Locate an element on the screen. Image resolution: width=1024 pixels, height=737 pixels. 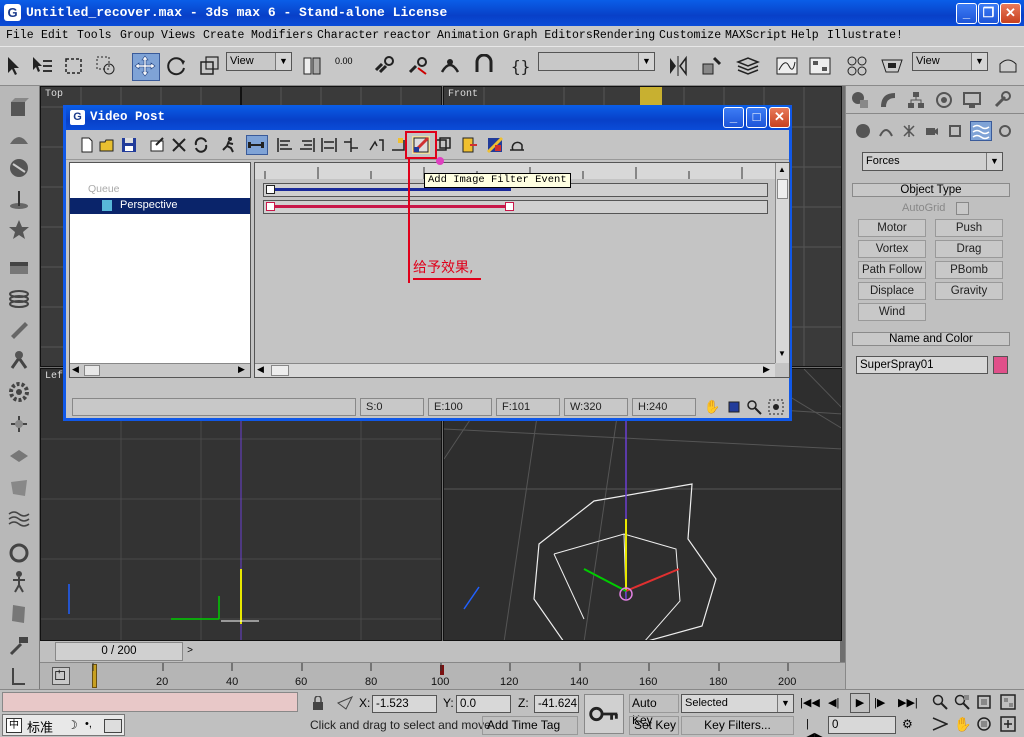
time-next-icon: > is located at coordinates (190, 651).